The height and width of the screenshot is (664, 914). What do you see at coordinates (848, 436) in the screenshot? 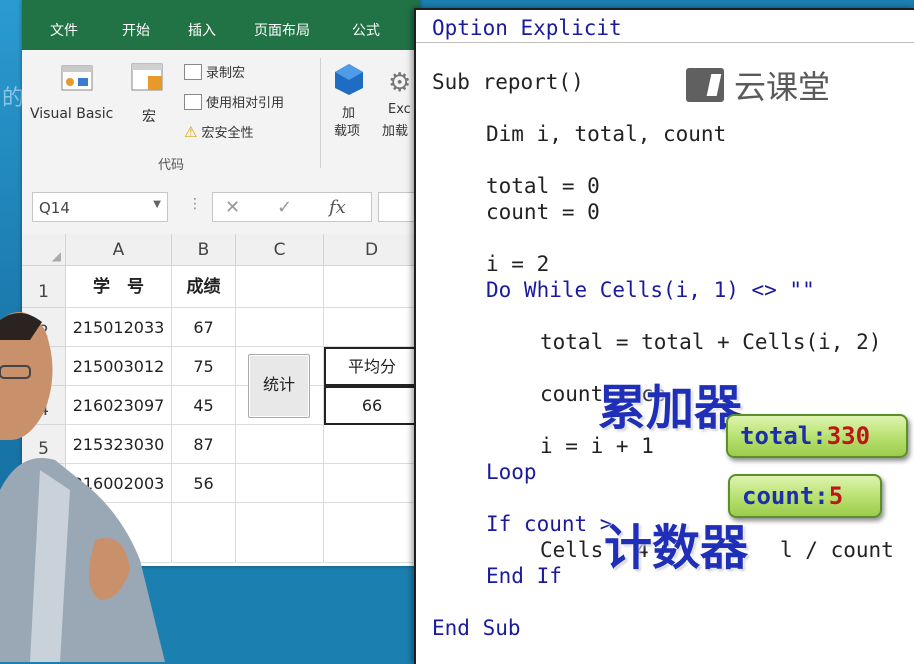
I see `total-badge-value: 330` at bounding box center [848, 436].